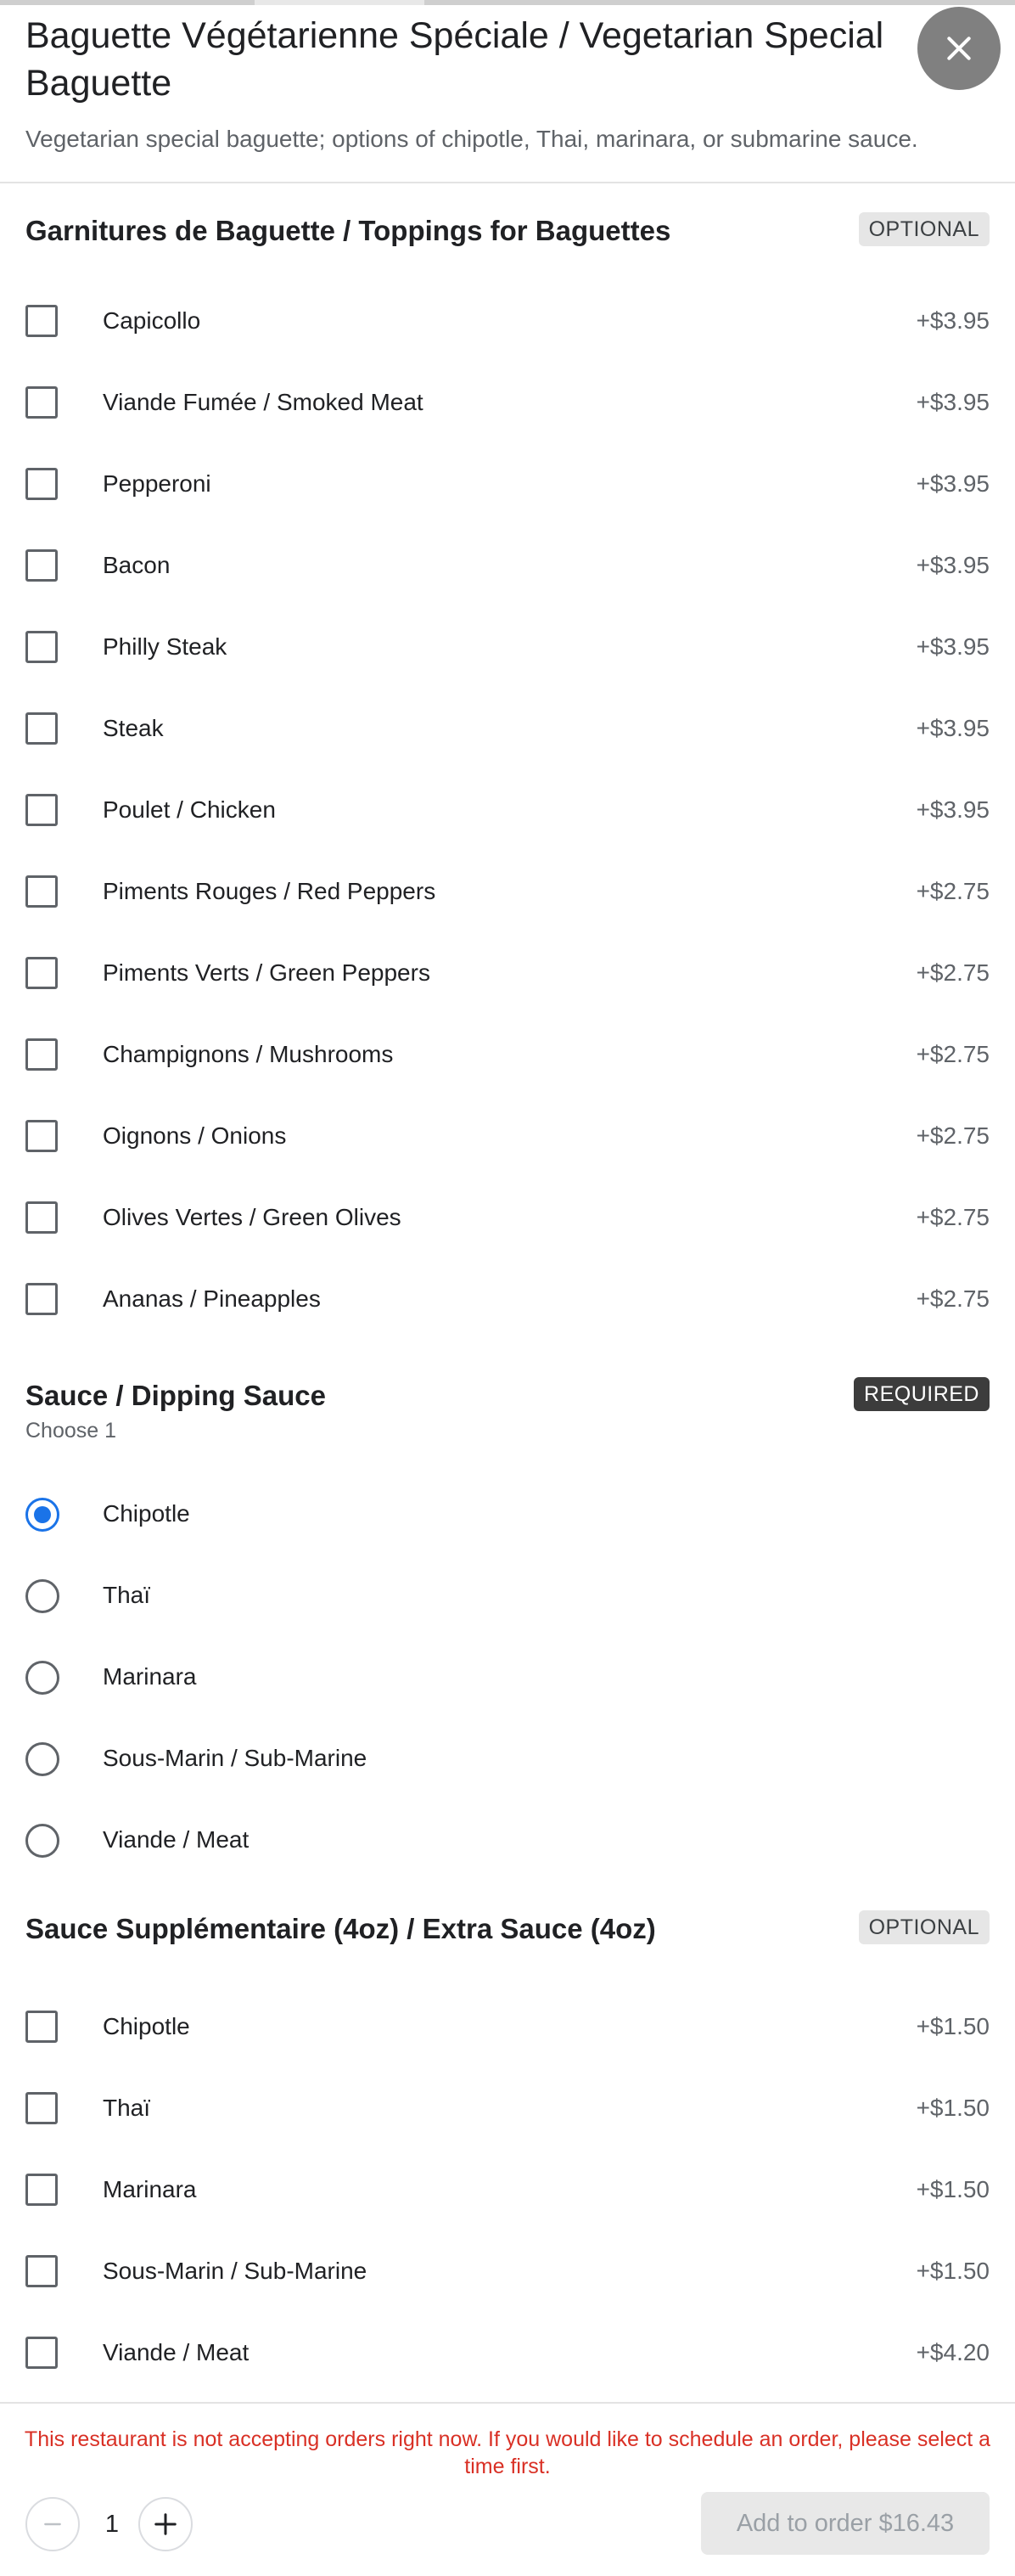  I want to click on plus-icon, so click(165, 2524).